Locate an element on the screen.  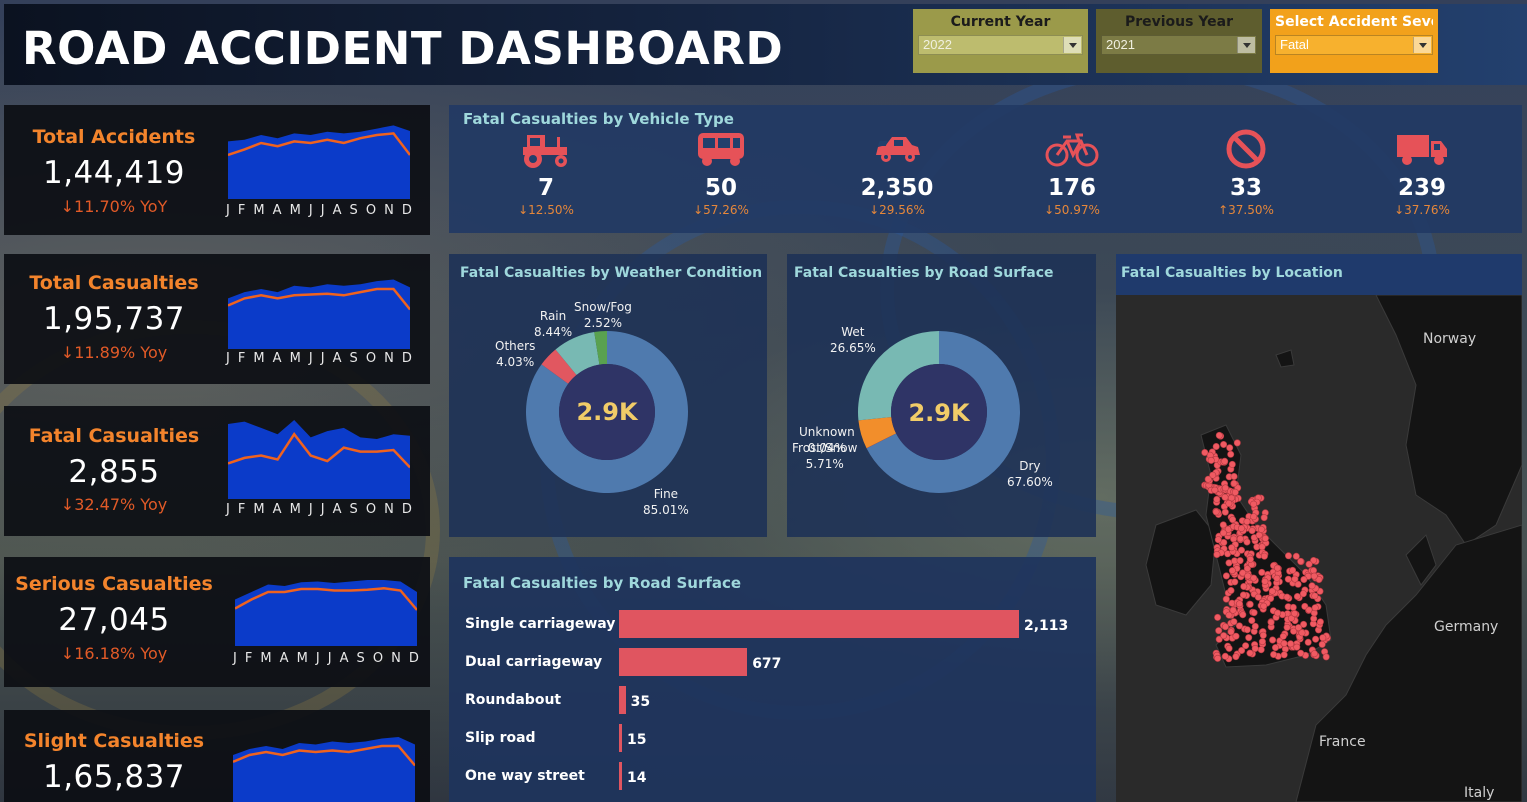
donut-label-fine: Fine 85.01% is located at coordinates (666, 502).